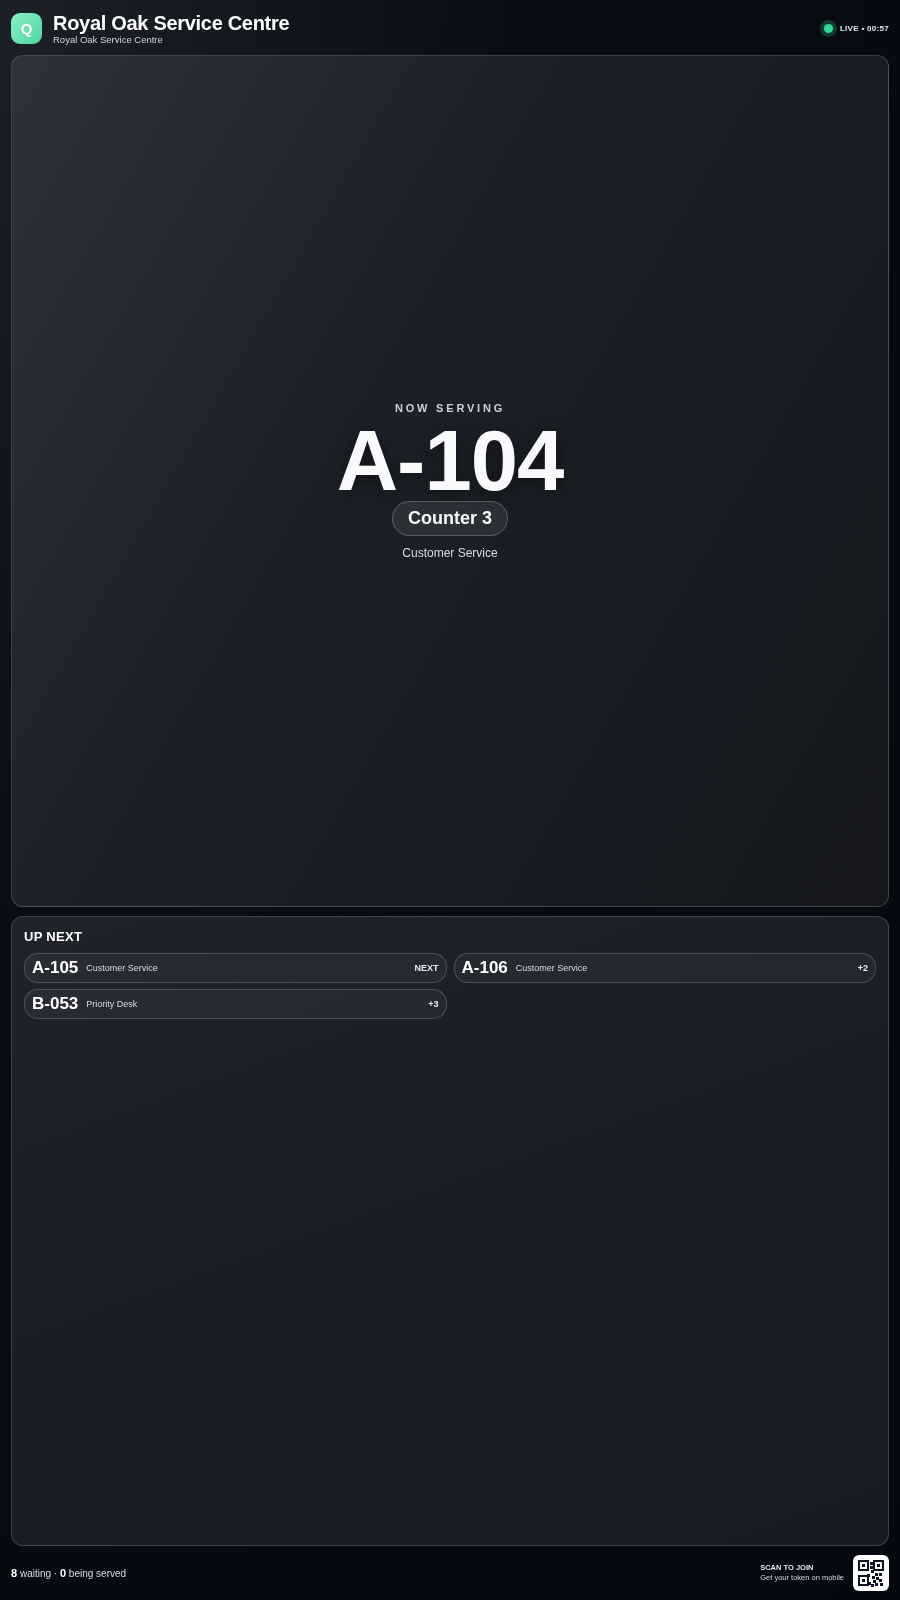 This screenshot has width=900, height=1600. Describe the element at coordinates (862, 968) in the screenshot. I see `queue-position: +2` at that location.